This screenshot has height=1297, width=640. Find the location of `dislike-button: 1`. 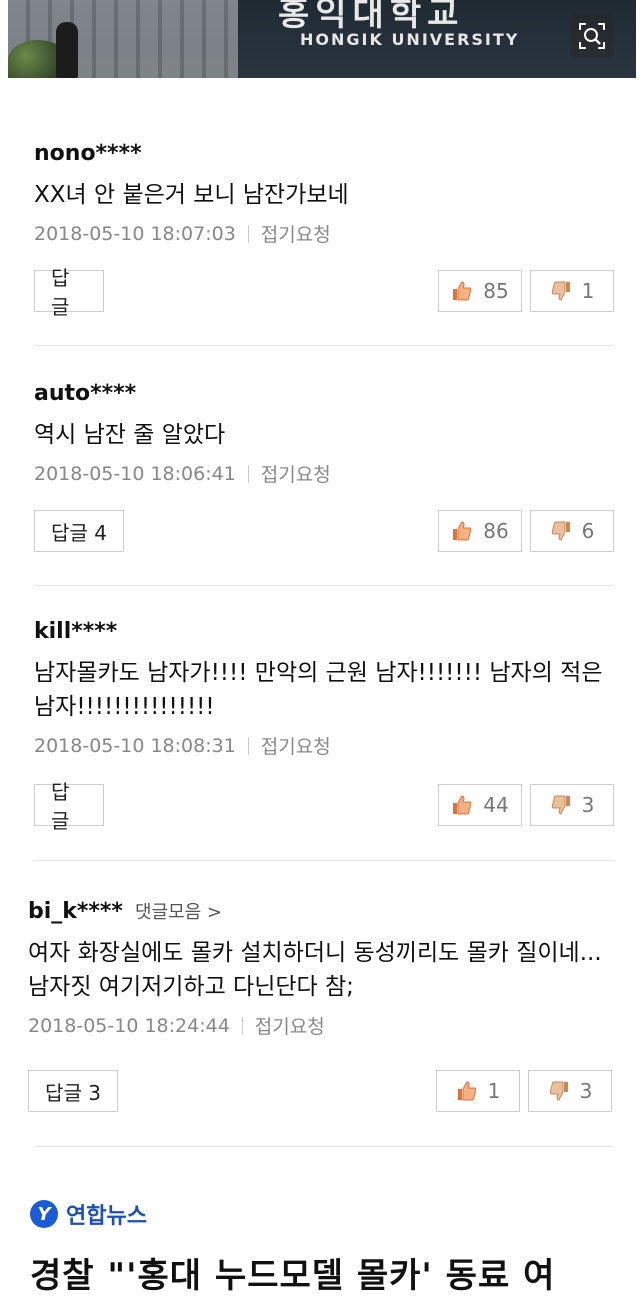

dislike-button: 1 is located at coordinates (572, 291).